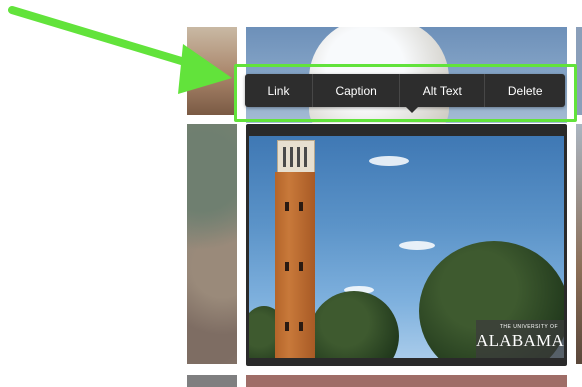  What do you see at coordinates (120, 50) in the screenshot?
I see `green-pointer-arrow-icon` at bounding box center [120, 50].